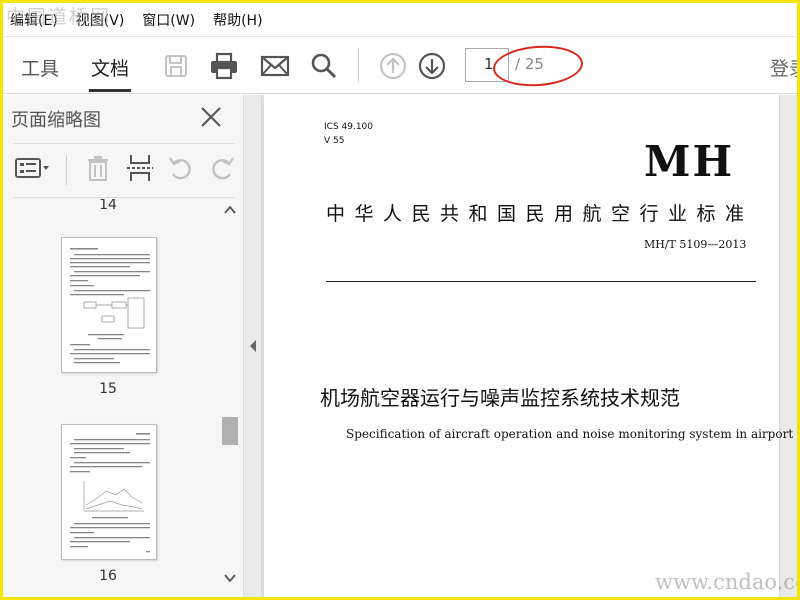  Describe the element at coordinates (358, 65) in the screenshot. I see `toolbar-separator` at that location.